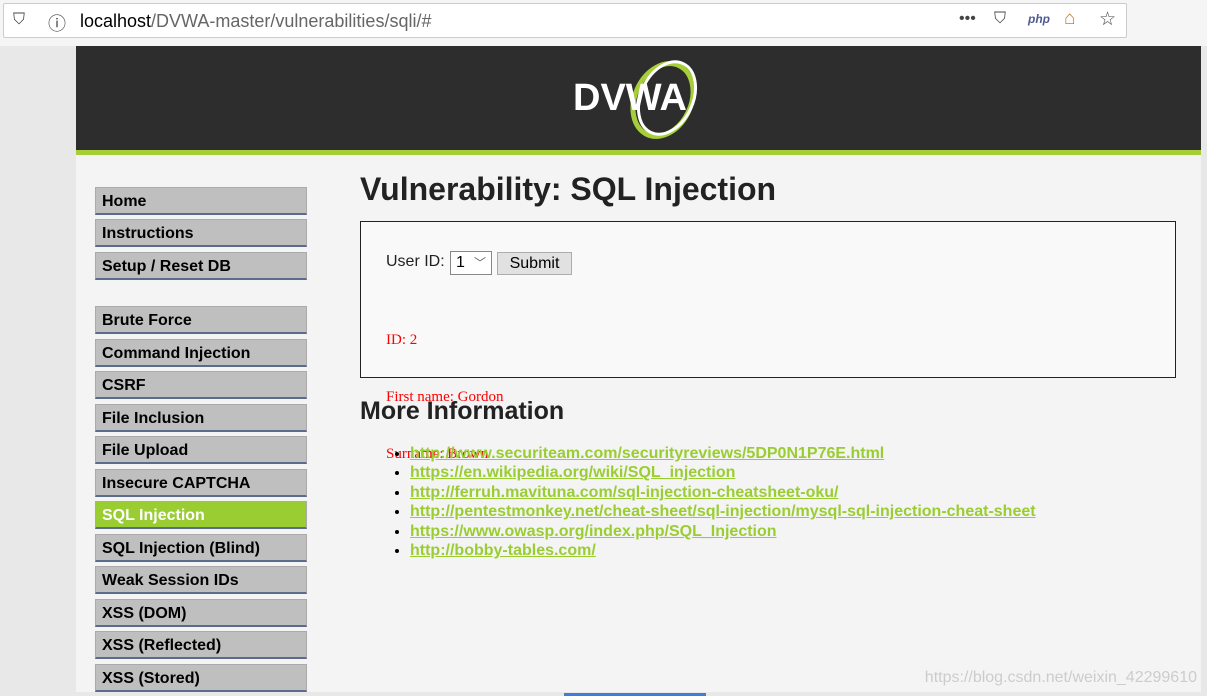 The width and height of the screenshot is (1207, 696). What do you see at coordinates (201, 417) in the screenshot?
I see `sidebar-item-file-inclusion: File Inclusion` at bounding box center [201, 417].